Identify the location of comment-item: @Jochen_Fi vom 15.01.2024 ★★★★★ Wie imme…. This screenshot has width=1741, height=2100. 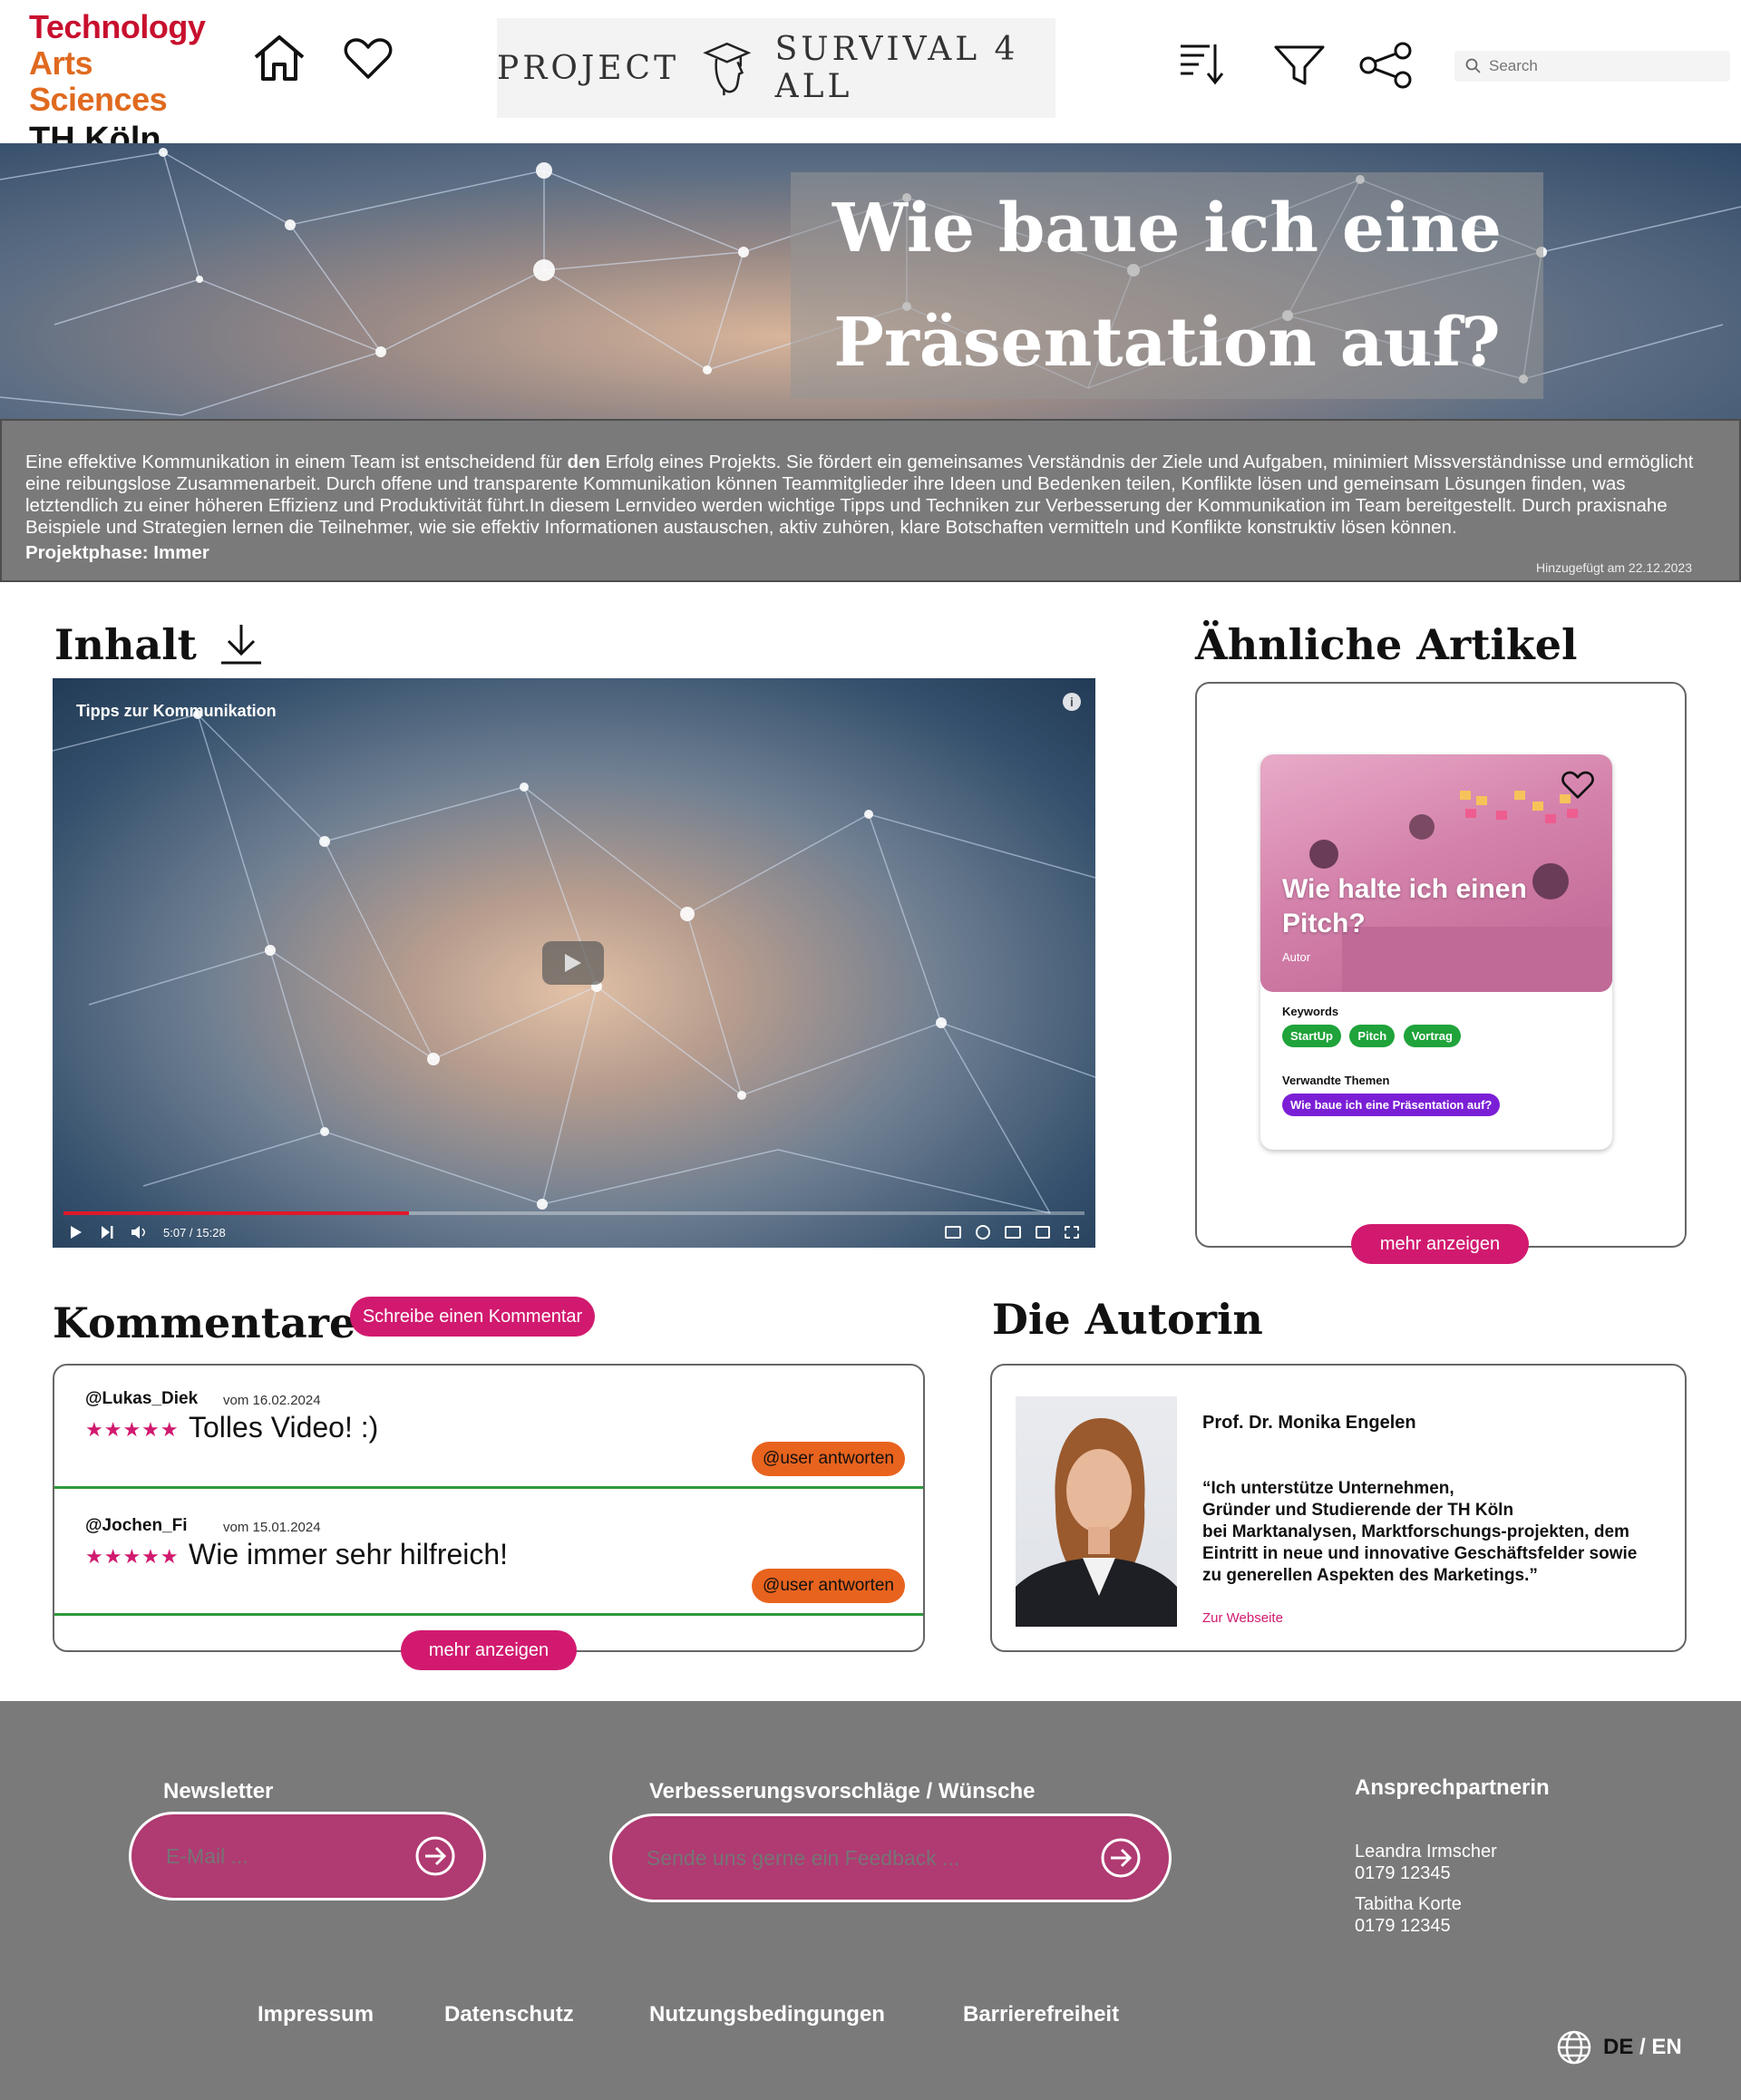
(489, 1554).